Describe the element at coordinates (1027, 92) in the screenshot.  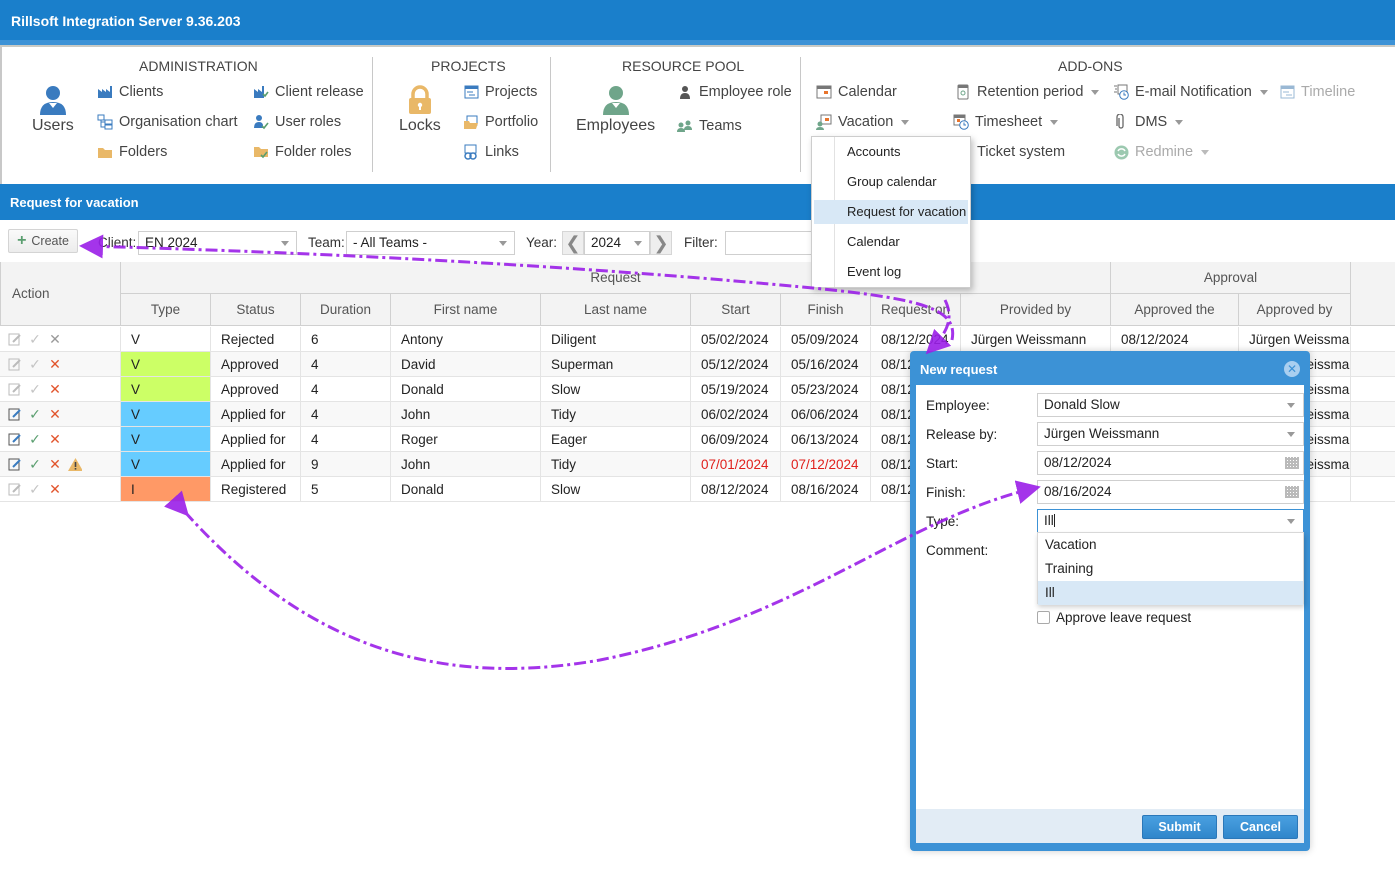
I see `ribbon-retention-period: Retention period` at that location.